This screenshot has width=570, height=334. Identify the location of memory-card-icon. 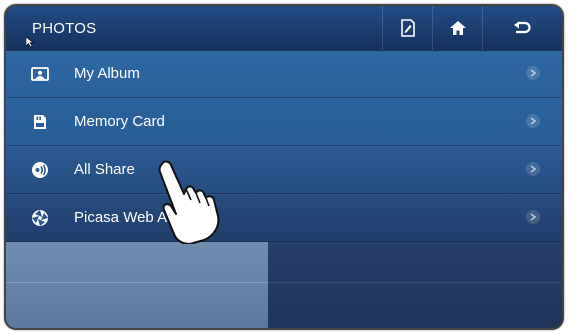
(40, 122).